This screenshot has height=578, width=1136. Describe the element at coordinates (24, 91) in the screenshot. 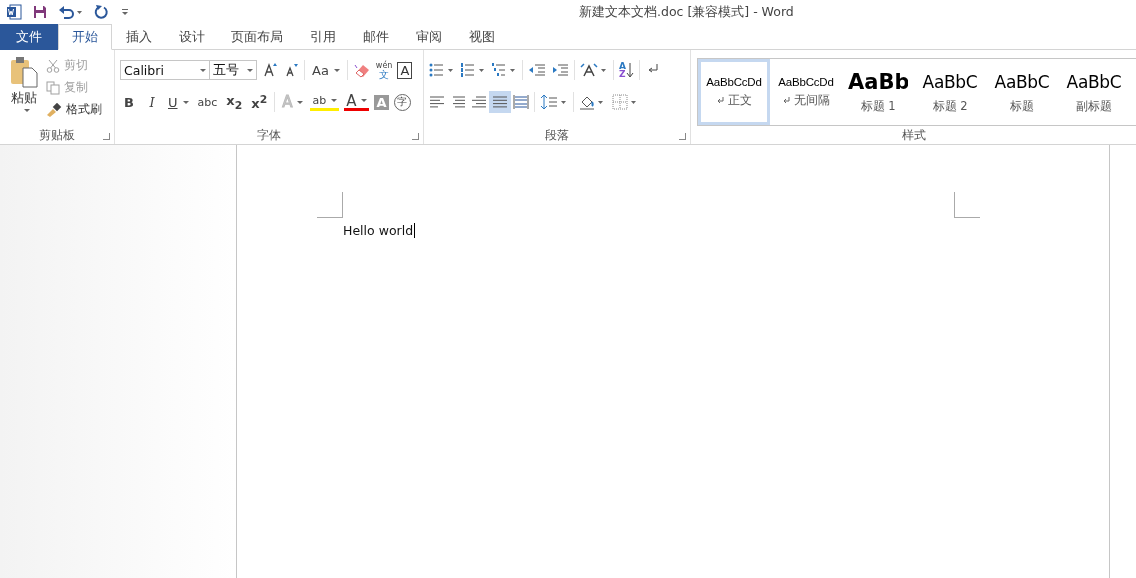

I see `paste-button: 粘贴` at that location.